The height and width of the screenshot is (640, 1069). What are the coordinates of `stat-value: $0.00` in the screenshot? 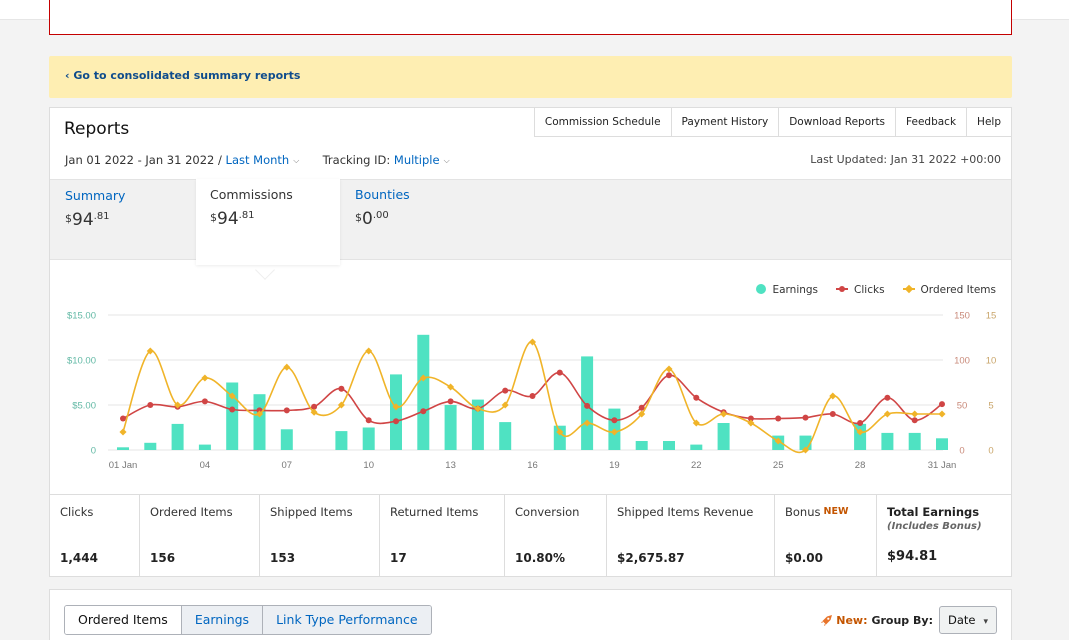 It's located at (804, 558).